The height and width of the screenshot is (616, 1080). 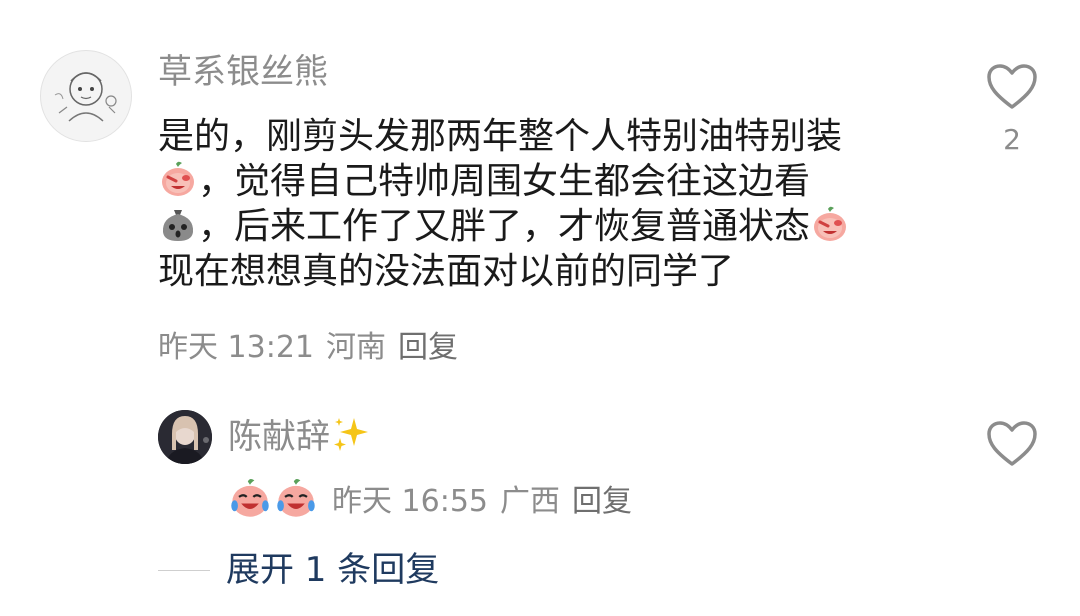 What do you see at coordinates (279, 437) in the screenshot?
I see `reply-username: 陈献辞` at bounding box center [279, 437].